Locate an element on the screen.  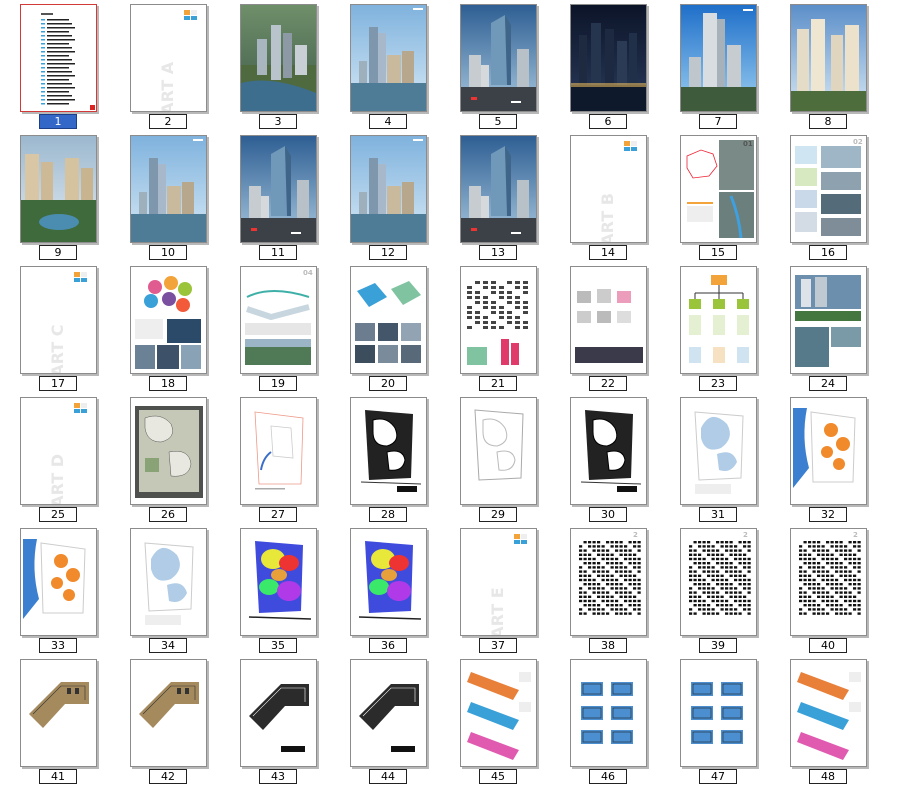
page-number-label: 20 is located at coordinates (388, 383).